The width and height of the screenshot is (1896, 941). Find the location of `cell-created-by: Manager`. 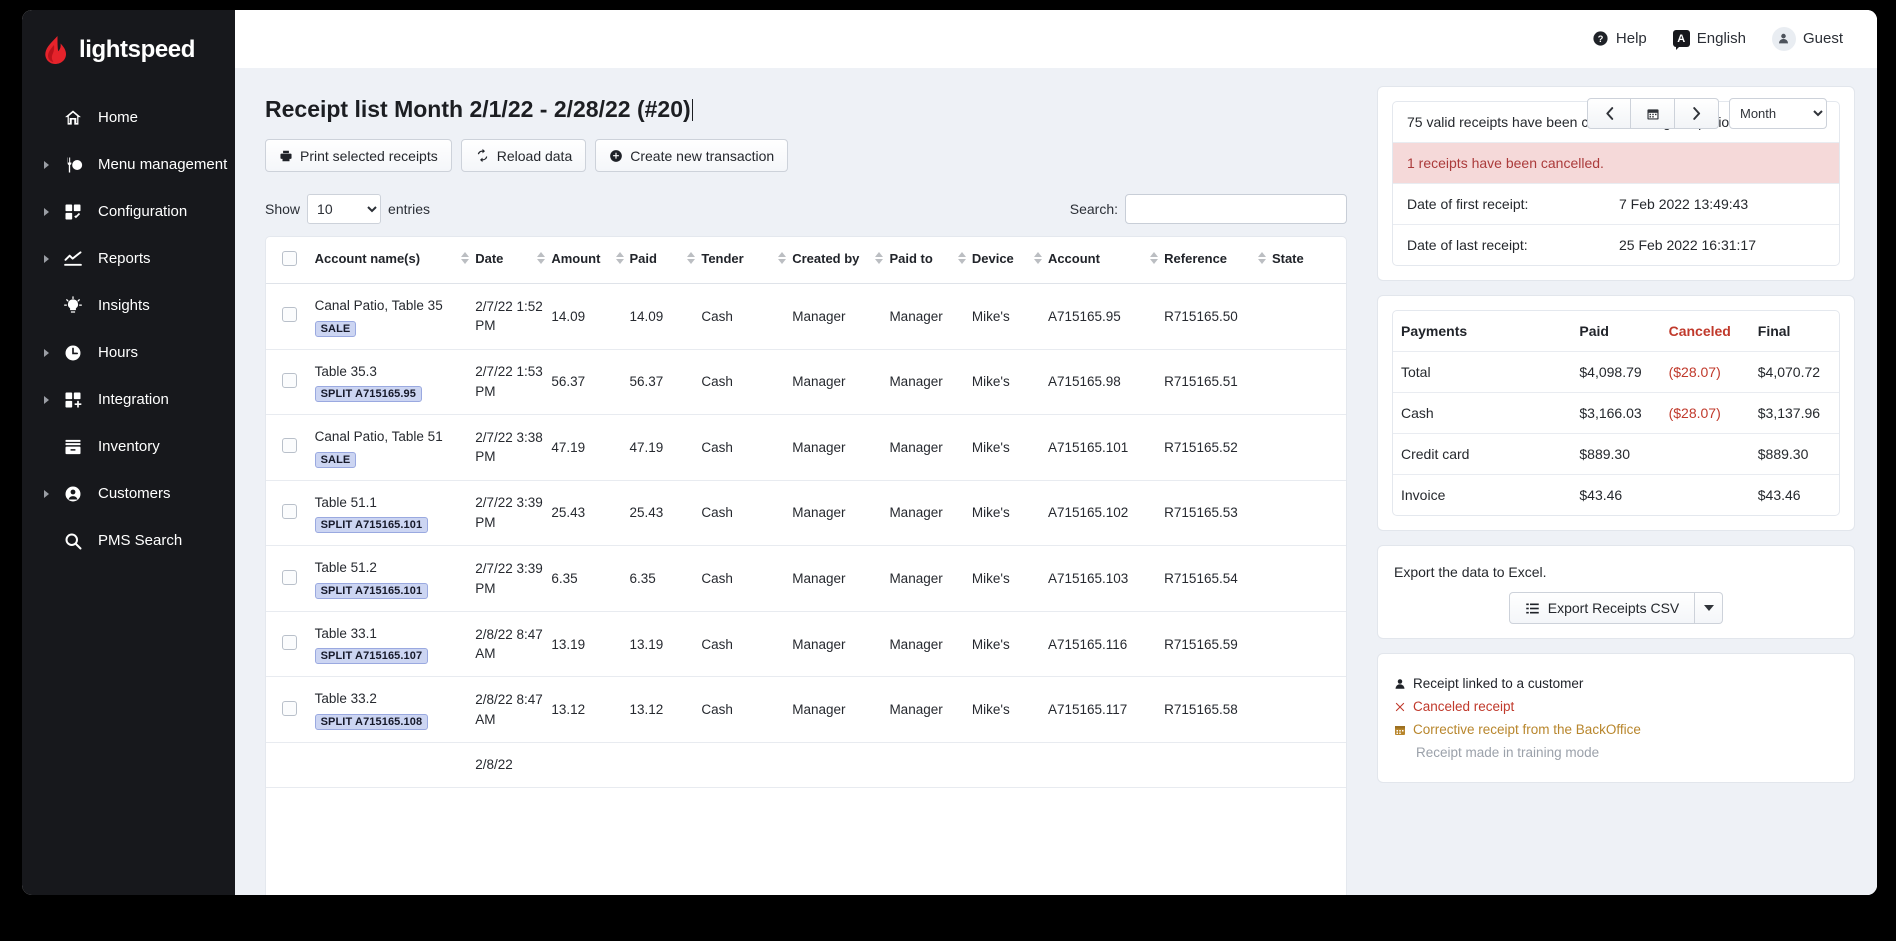

cell-created-by: Manager is located at coordinates (841, 316).